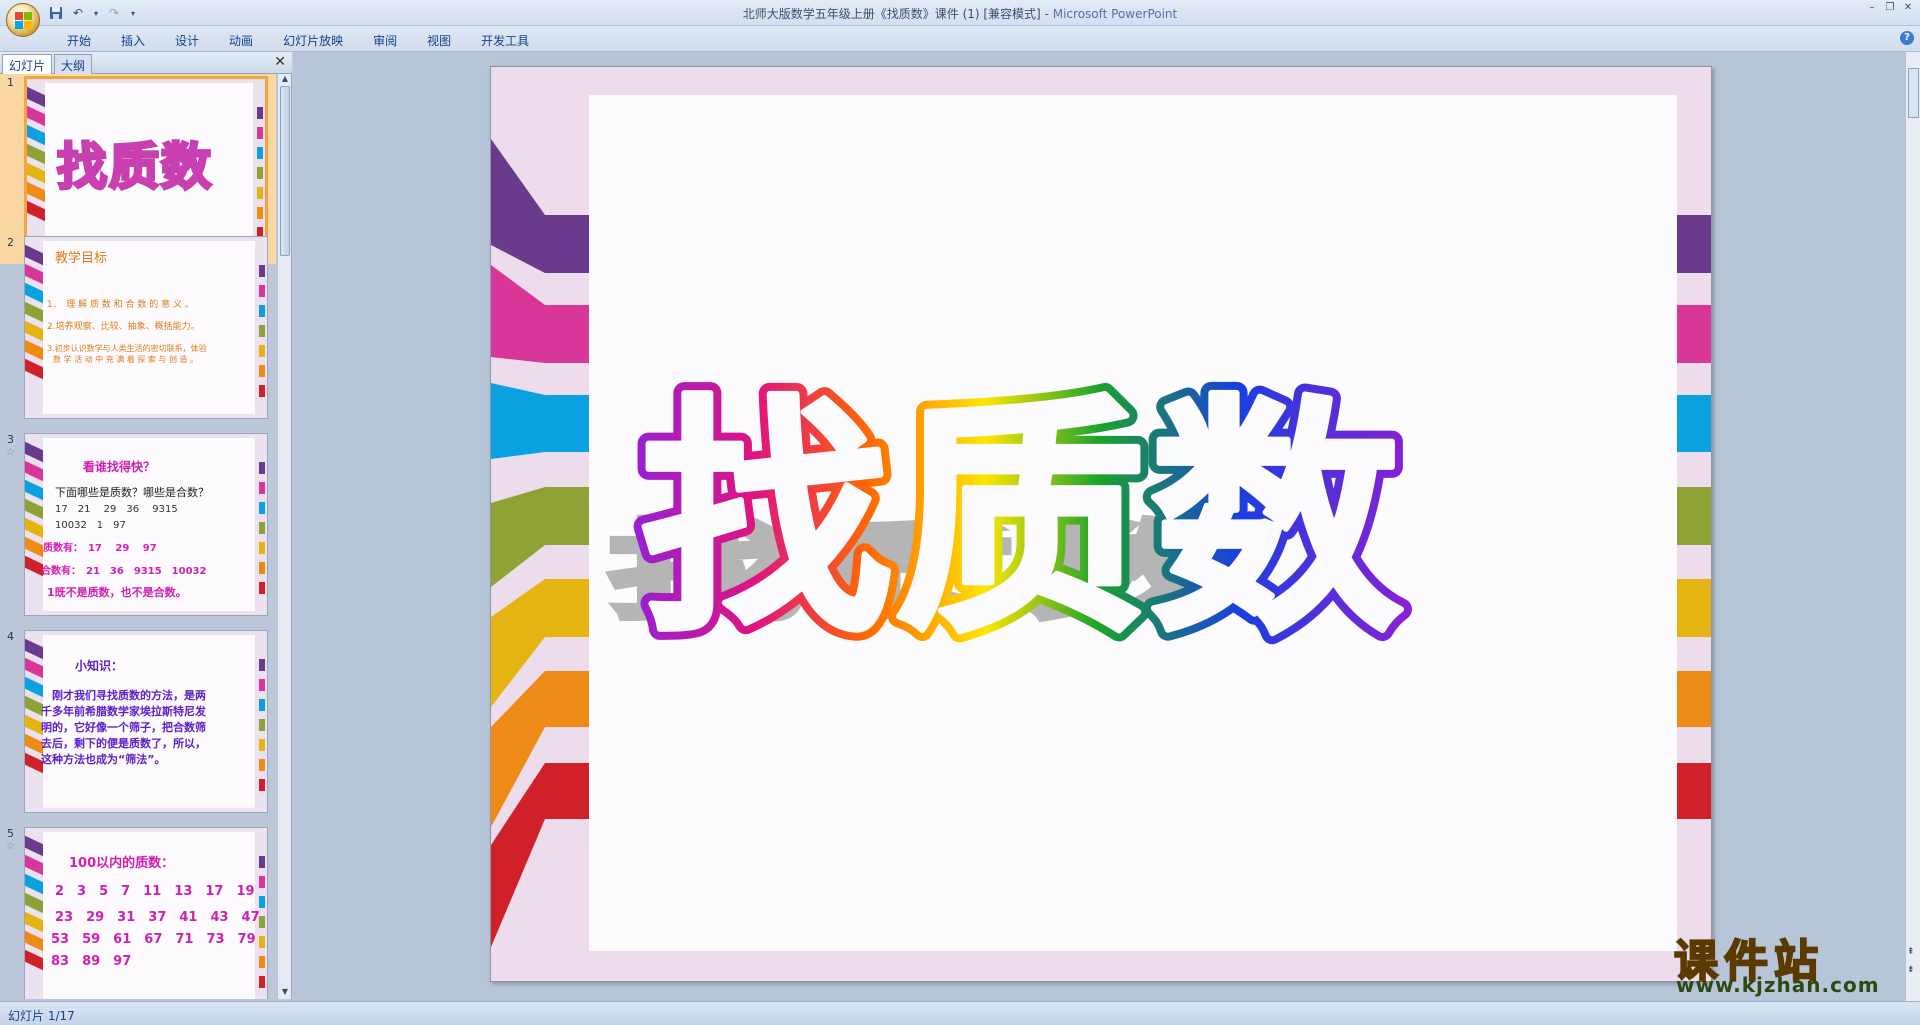 Image resolution: width=1920 pixels, height=1025 pixels. I want to click on help-icon: ?, so click(1907, 38).